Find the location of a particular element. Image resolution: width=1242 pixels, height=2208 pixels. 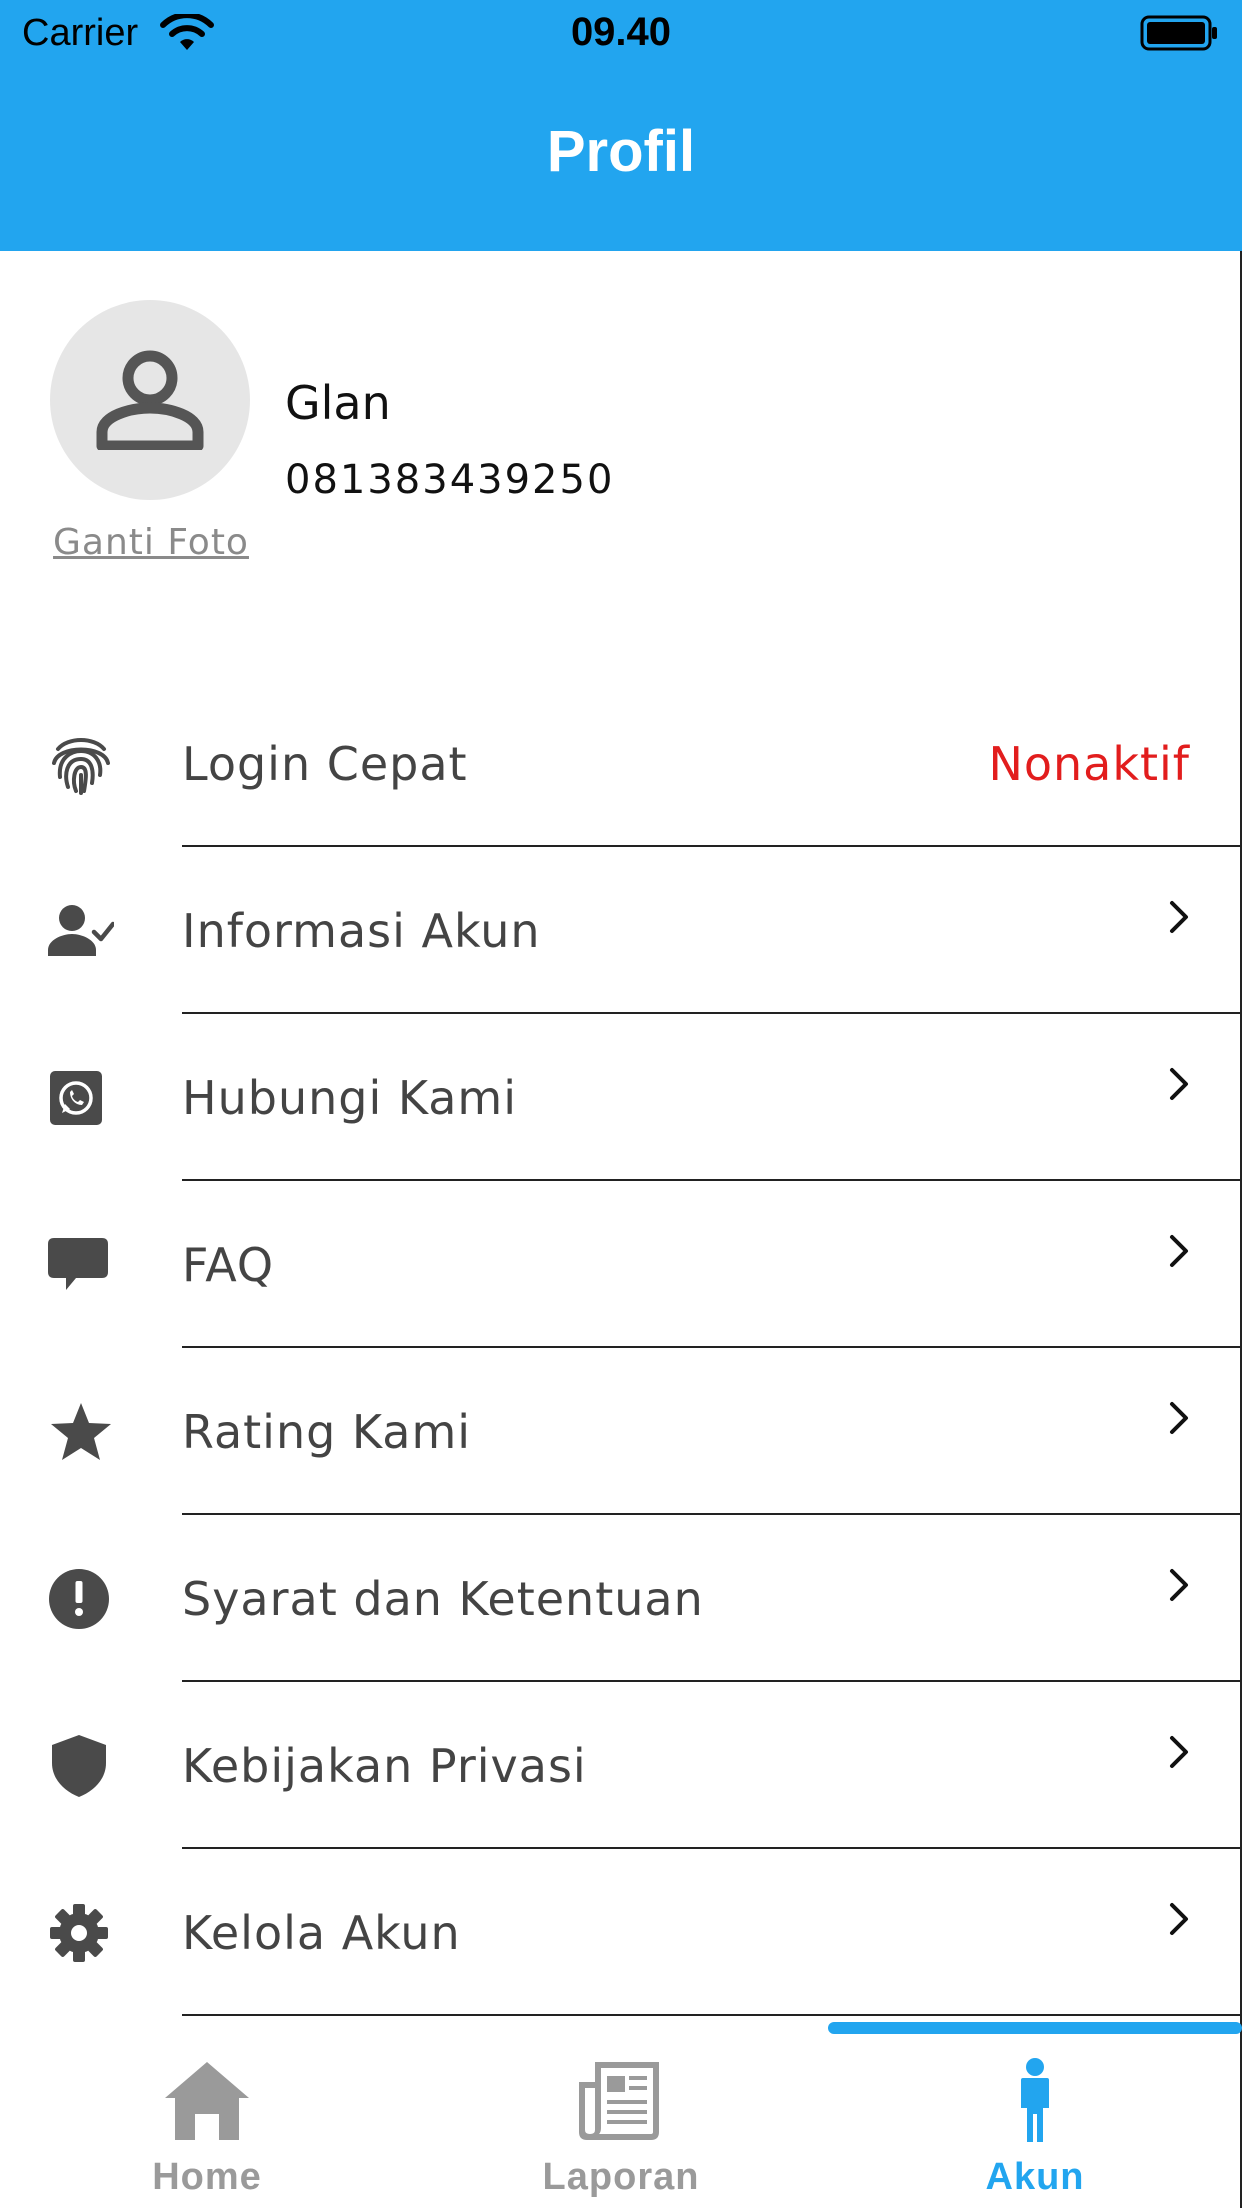

app-header: Carrier 09.40 Profil is located at coordinates (621, 125).